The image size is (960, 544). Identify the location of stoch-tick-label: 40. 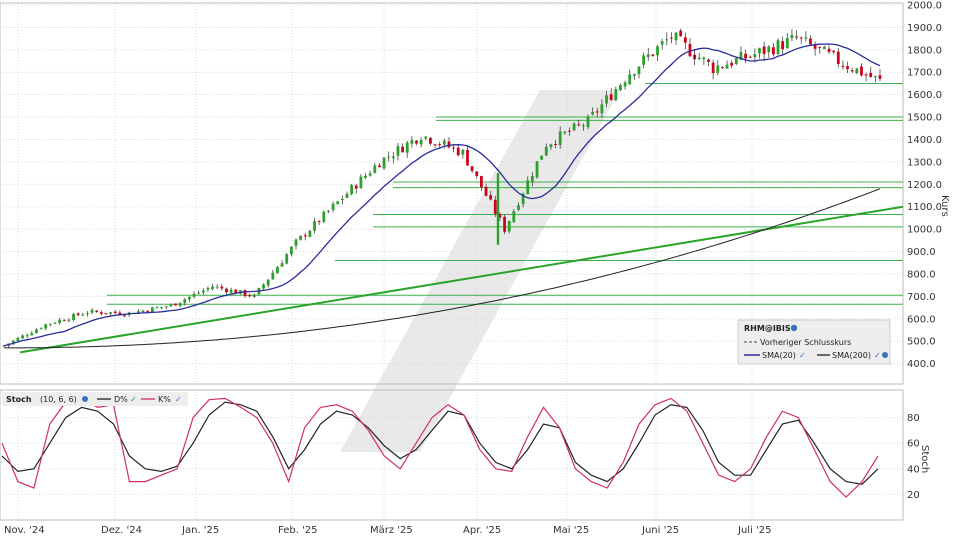
(913, 469).